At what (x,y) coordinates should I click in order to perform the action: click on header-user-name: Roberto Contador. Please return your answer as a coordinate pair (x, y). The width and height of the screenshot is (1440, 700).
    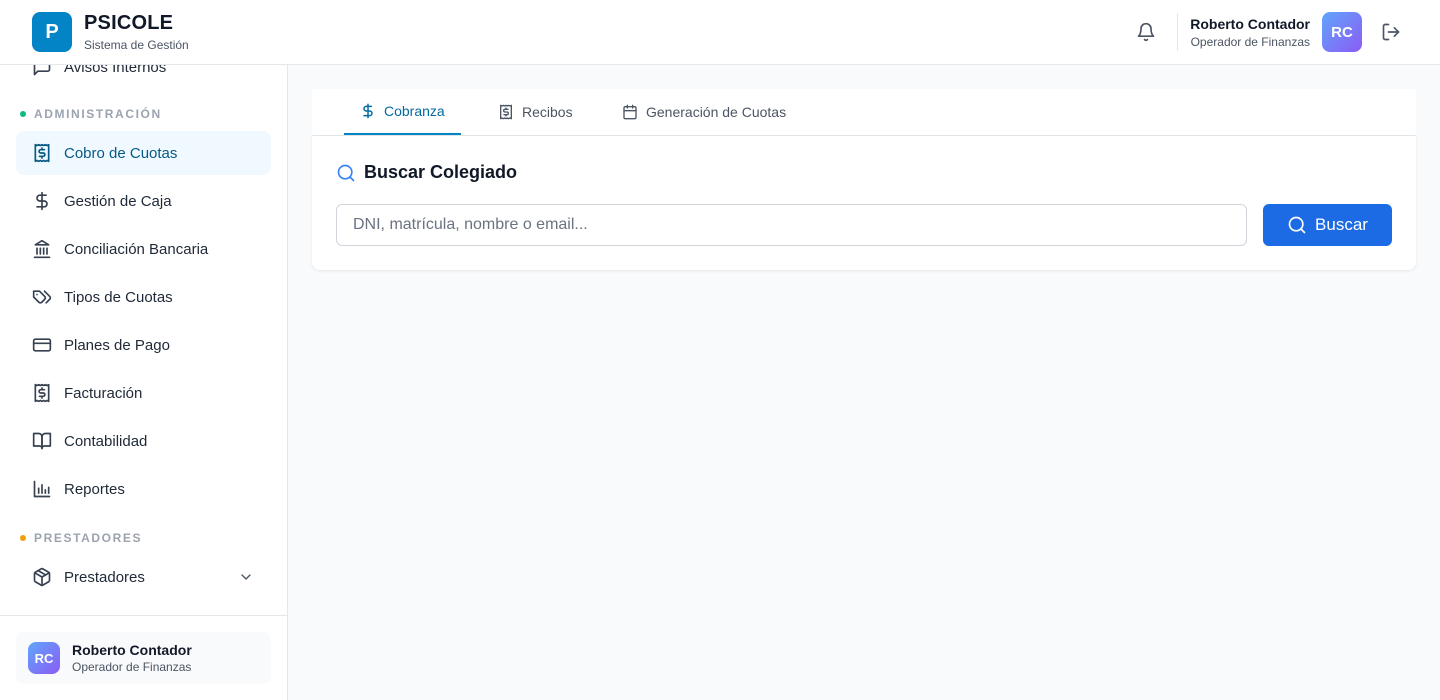
    Looking at the image, I should click on (1250, 23).